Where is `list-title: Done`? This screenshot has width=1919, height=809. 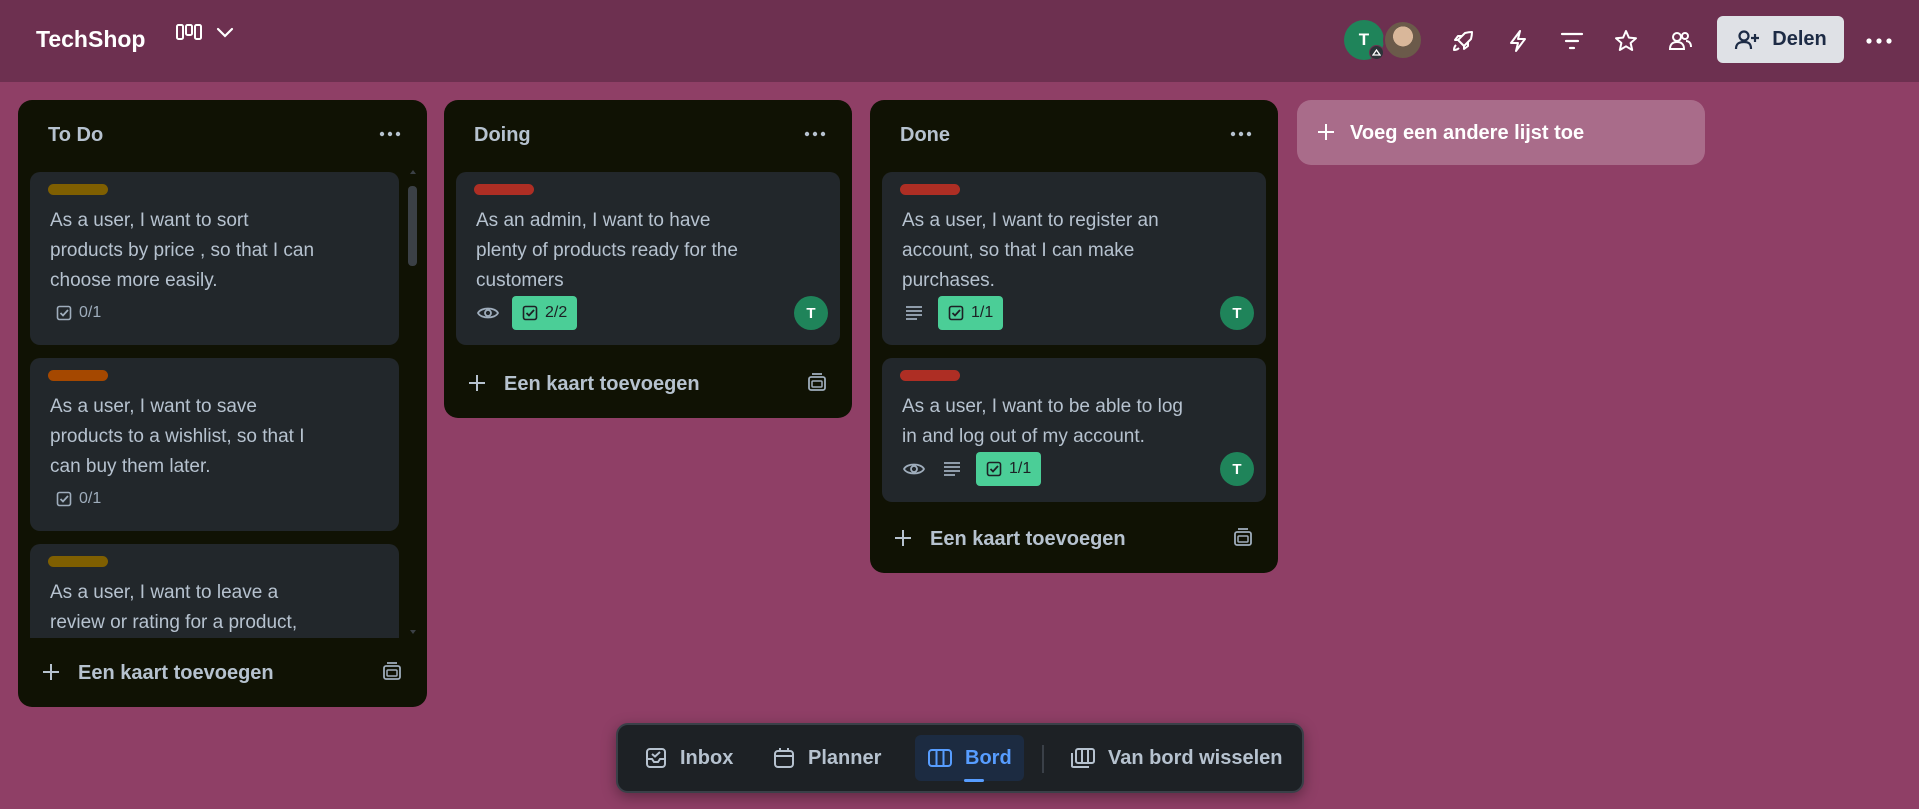
list-title: Done is located at coordinates (925, 135).